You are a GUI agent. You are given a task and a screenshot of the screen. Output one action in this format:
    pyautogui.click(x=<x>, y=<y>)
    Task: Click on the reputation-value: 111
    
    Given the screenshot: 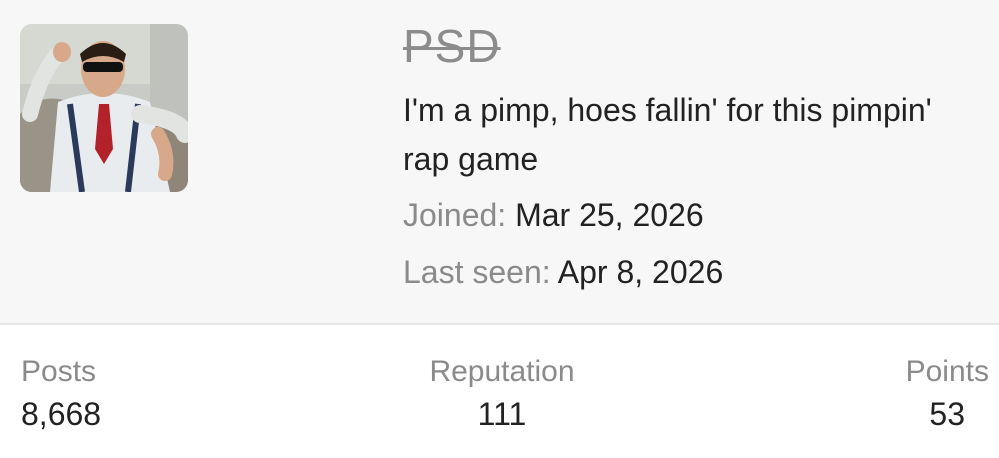 What is the action you would take?
    pyautogui.click(x=502, y=414)
    